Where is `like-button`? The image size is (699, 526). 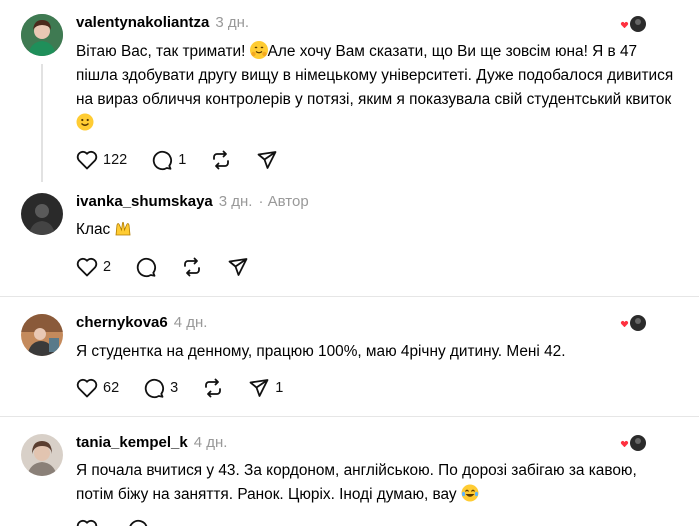 like-button is located at coordinates (89, 522).